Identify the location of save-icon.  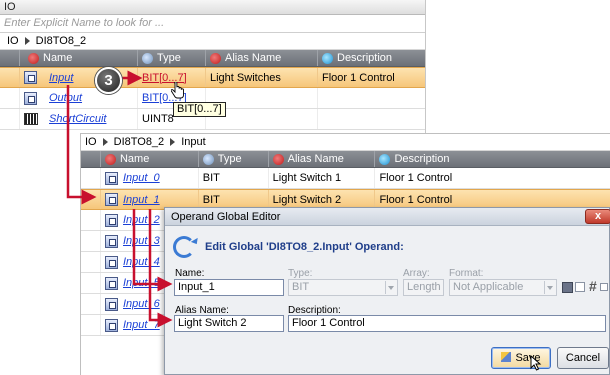
(567, 287).